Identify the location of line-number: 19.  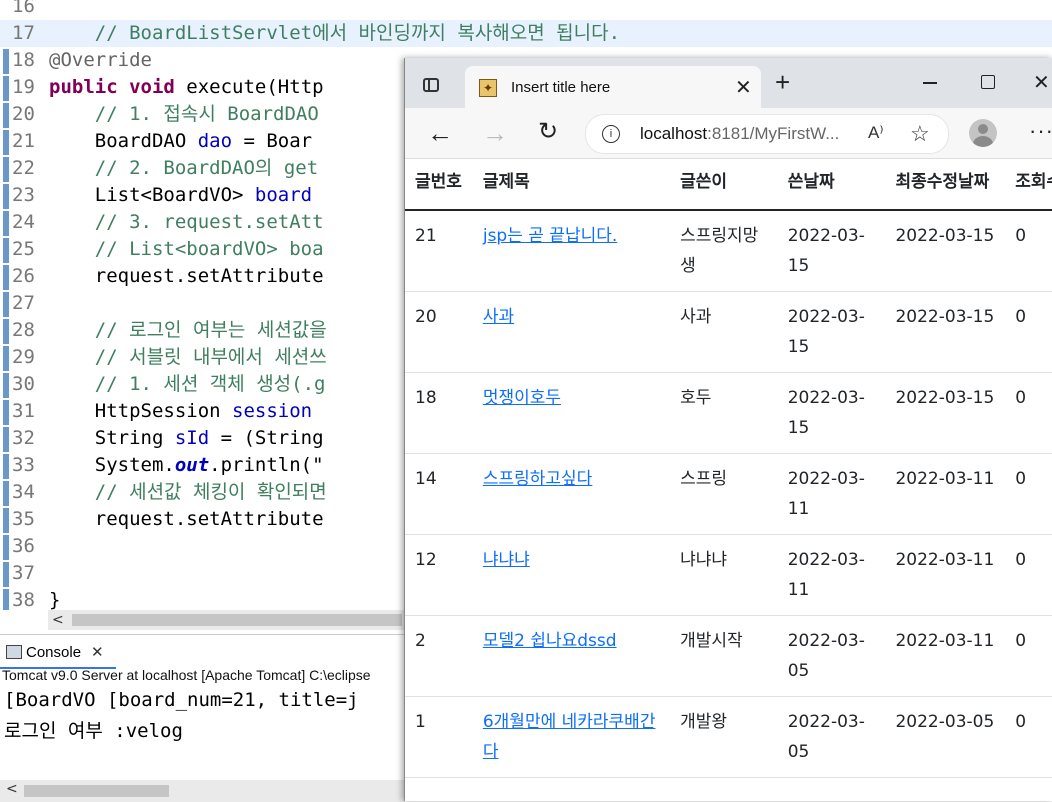
(23, 87).